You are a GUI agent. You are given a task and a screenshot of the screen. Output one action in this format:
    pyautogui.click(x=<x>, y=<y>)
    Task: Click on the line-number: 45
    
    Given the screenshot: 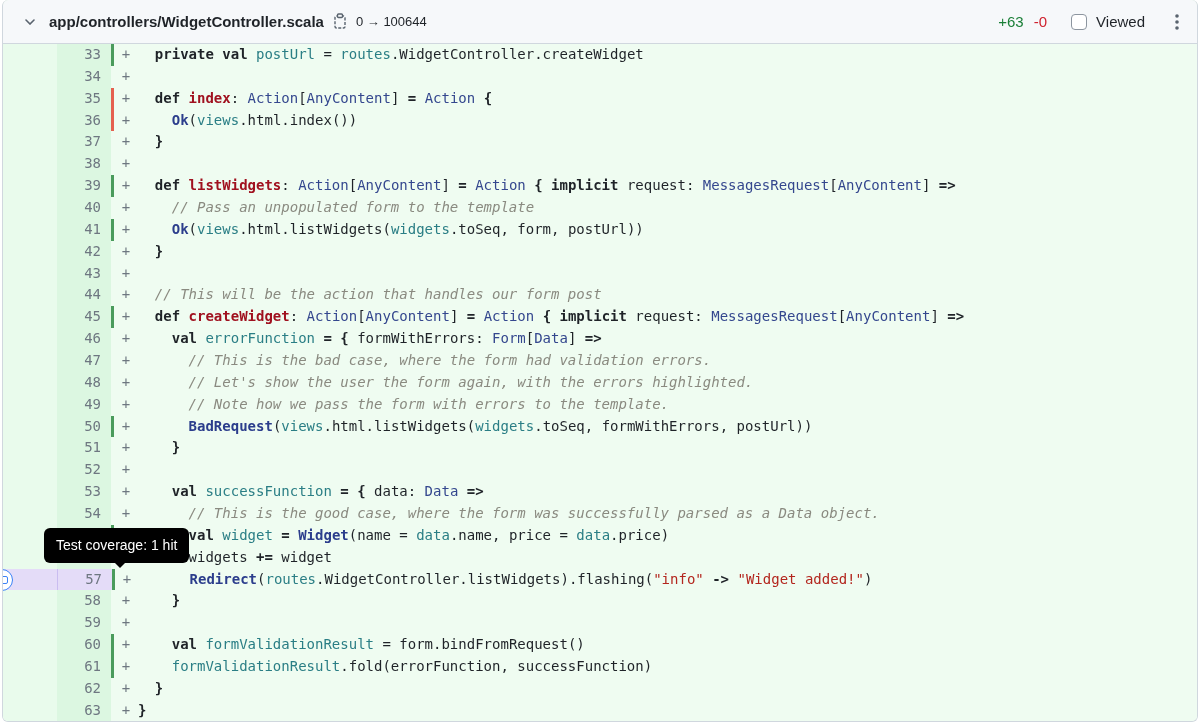 What is the action you would take?
    pyautogui.click(x=84, y=317)
    